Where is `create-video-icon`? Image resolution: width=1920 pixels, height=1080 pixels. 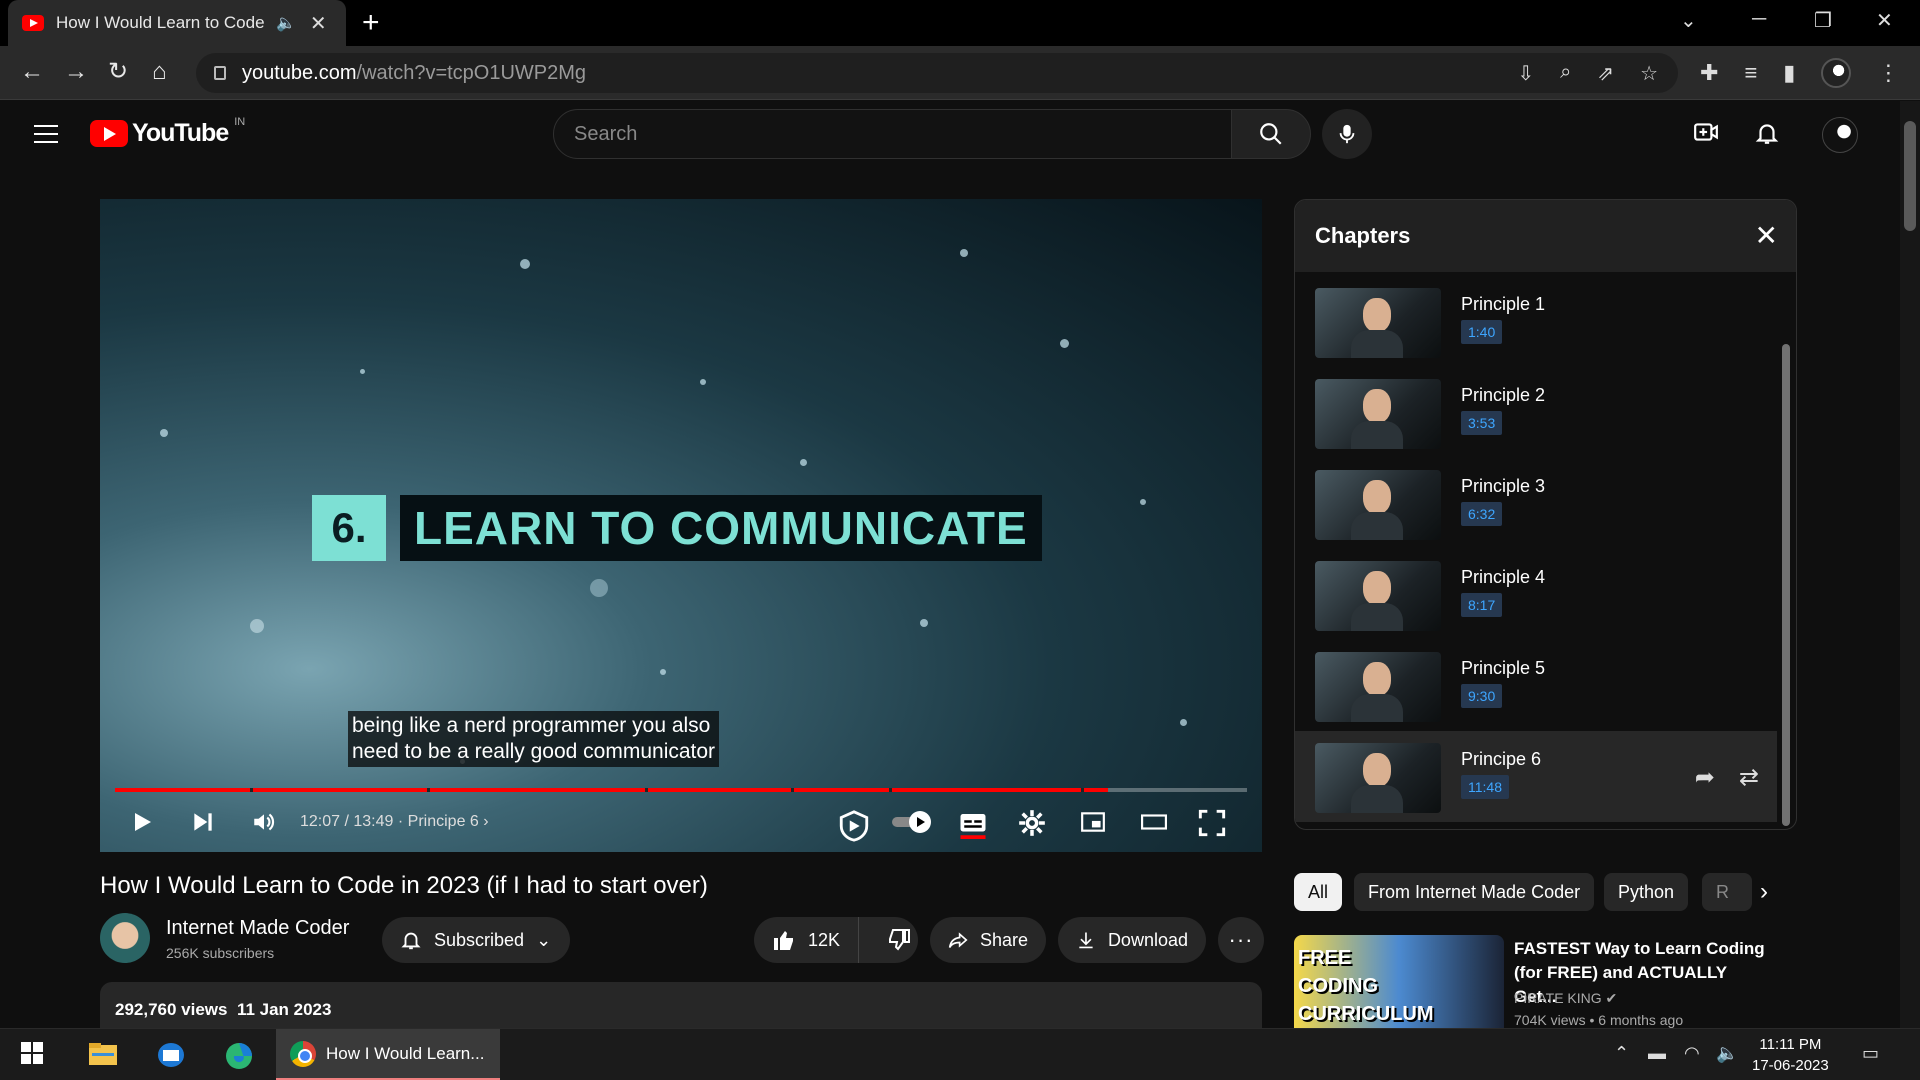 create-video-icon is located at coordinates (1706, 135).